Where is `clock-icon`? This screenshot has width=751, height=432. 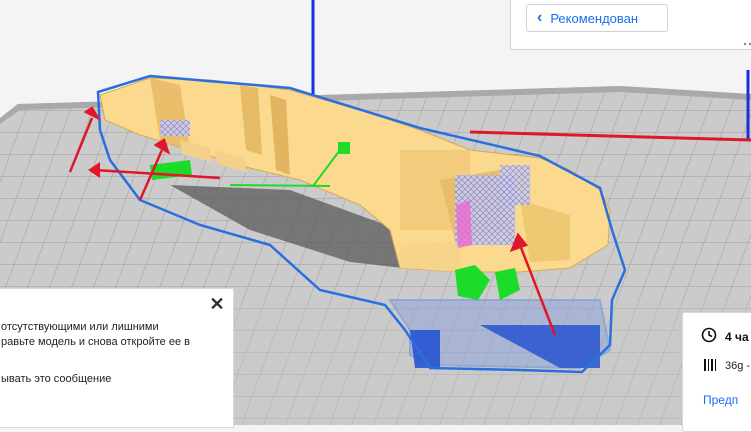
clock-icon is located at coordinates (709, 335).